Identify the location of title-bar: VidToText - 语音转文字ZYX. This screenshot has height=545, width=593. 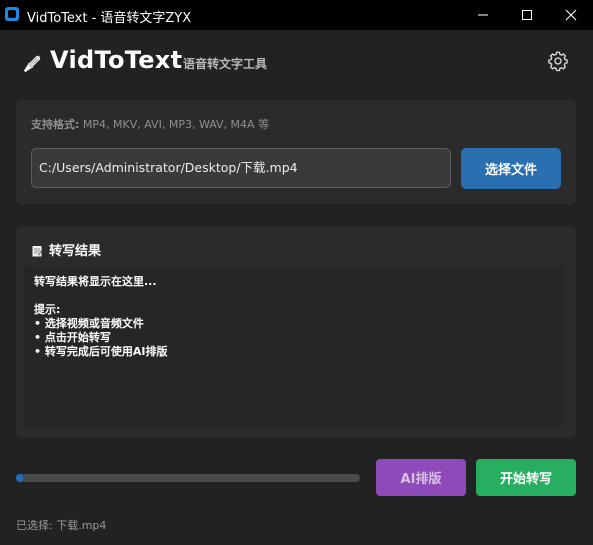
(296, 15).